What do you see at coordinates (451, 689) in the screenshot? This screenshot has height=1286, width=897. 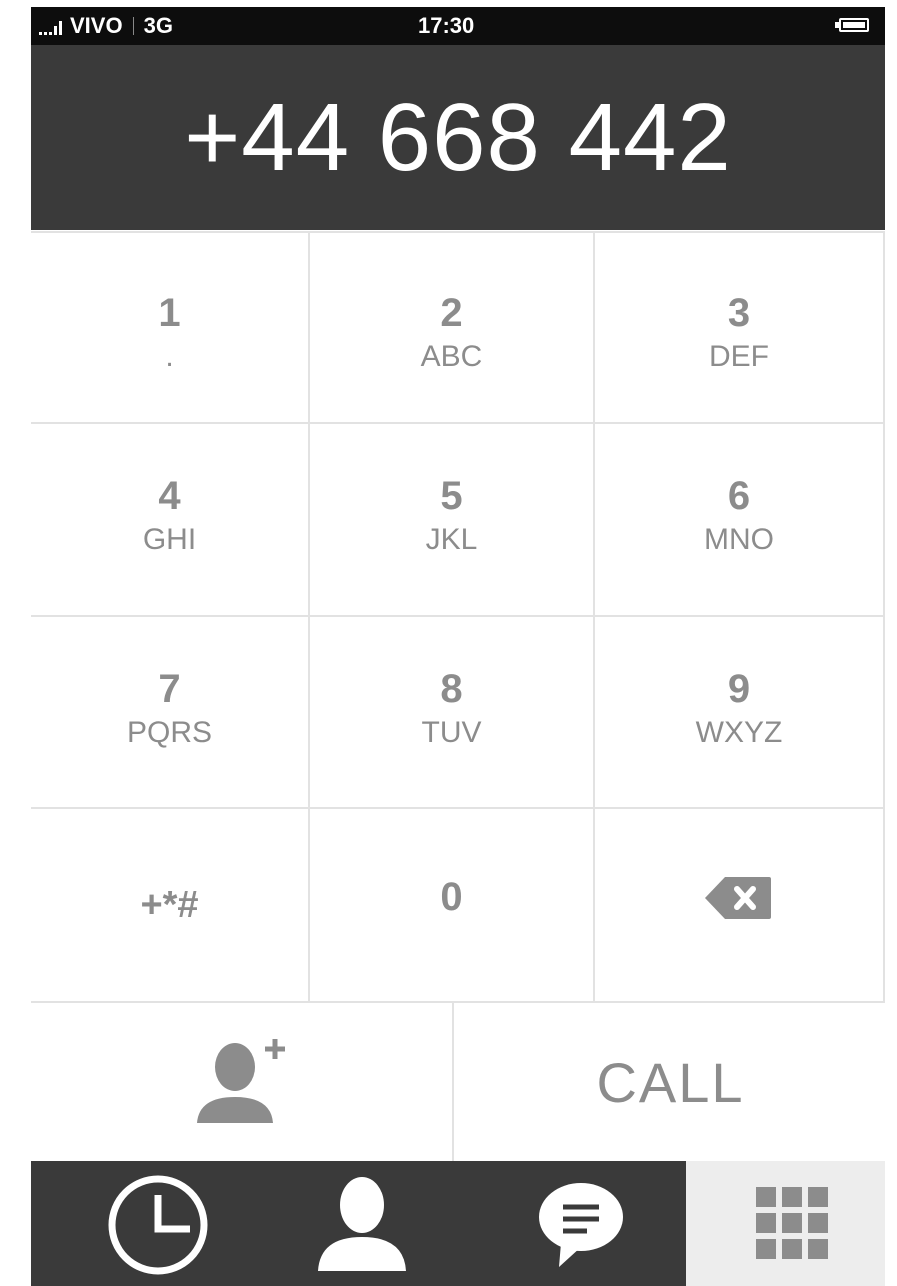 I see `key-digit: 8` at bounding box center [451, 689].